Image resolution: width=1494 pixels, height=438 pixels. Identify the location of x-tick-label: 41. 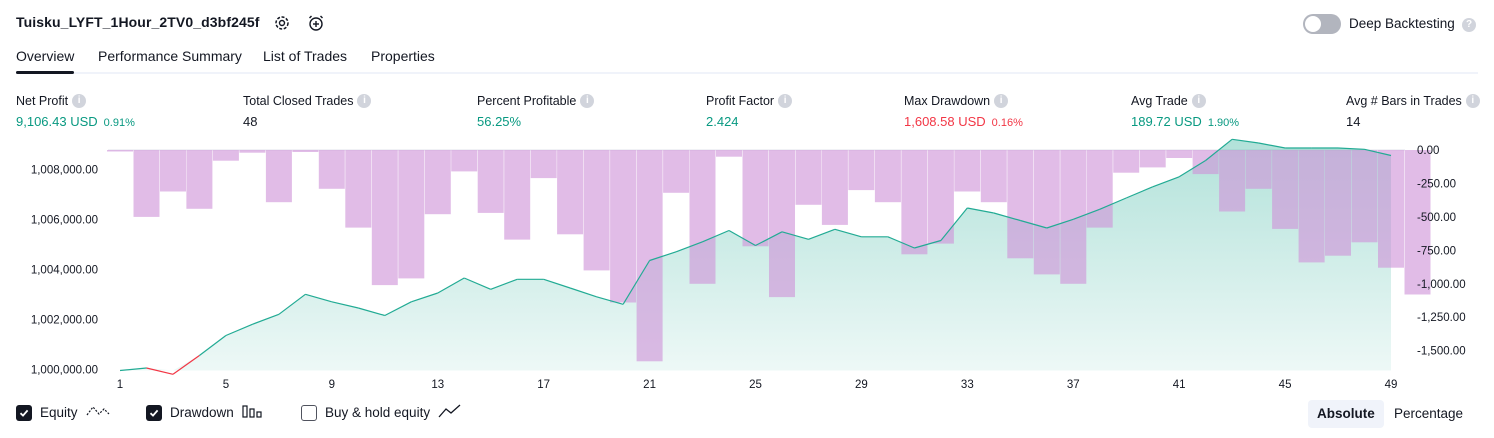
(1179, 385).